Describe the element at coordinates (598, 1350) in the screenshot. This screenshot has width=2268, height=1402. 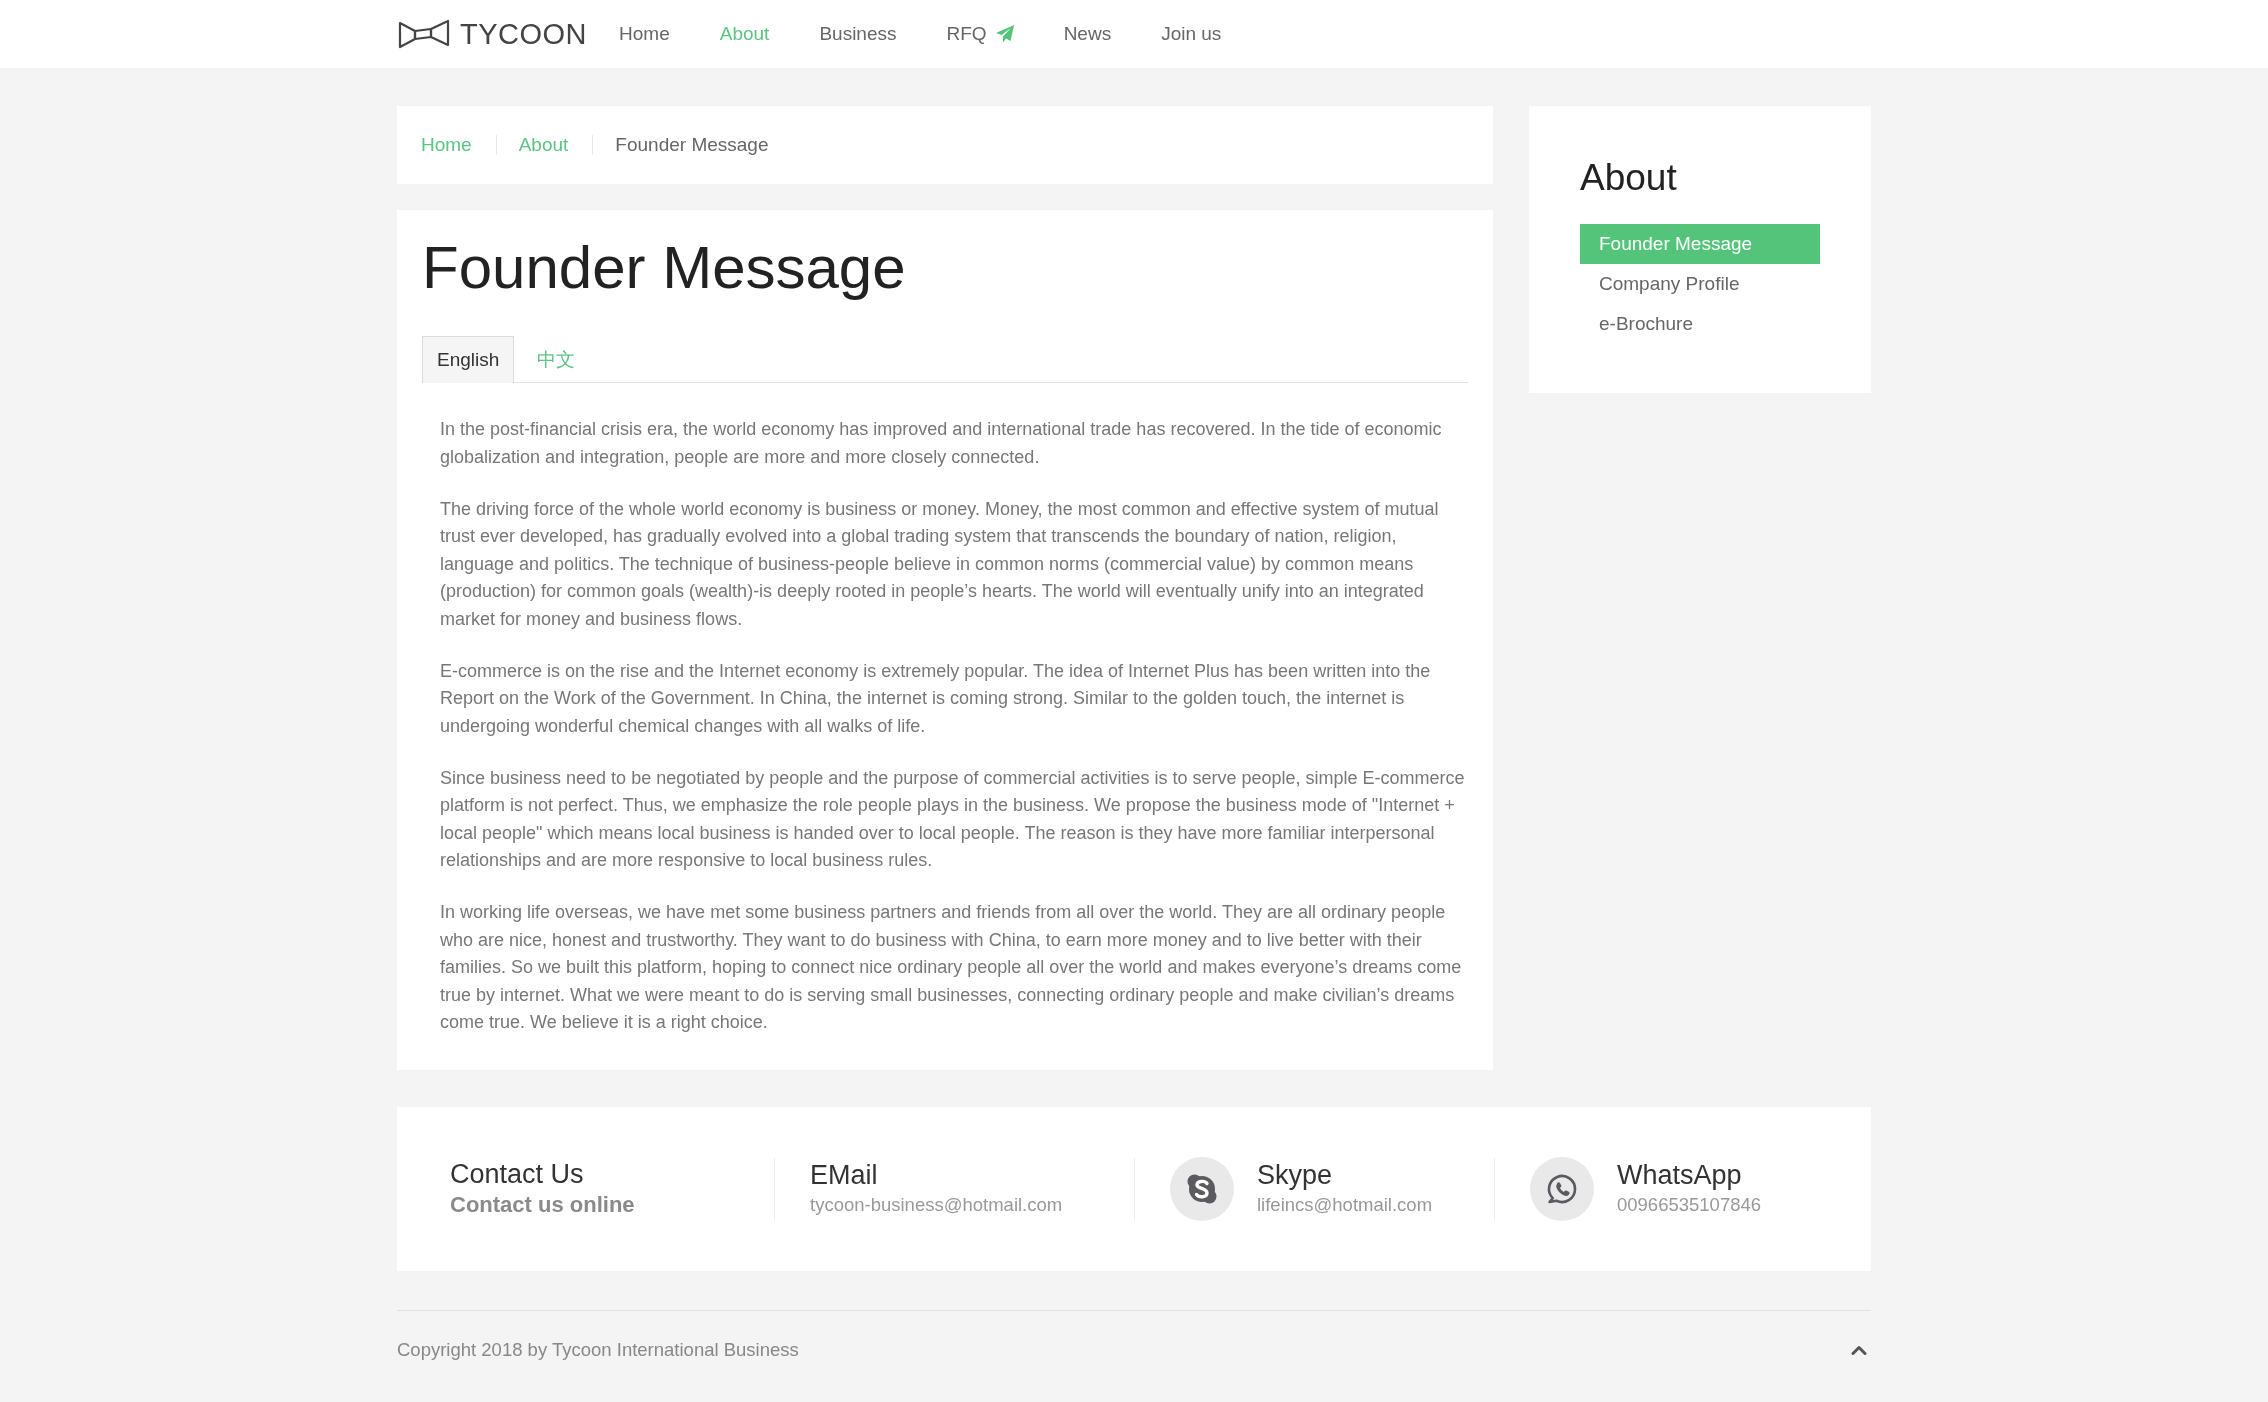
I see `copyright-text: Copyright 2018 by Tycoon International Business` at that location.